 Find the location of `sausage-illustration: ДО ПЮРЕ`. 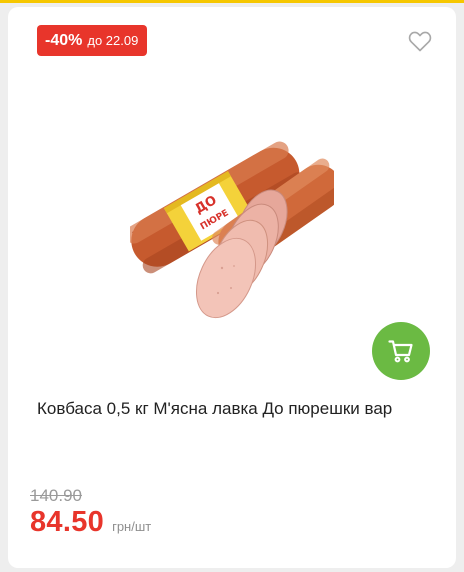

sausage-illustration: ДО ПЮРЕ is located at coordinates (236, 230).